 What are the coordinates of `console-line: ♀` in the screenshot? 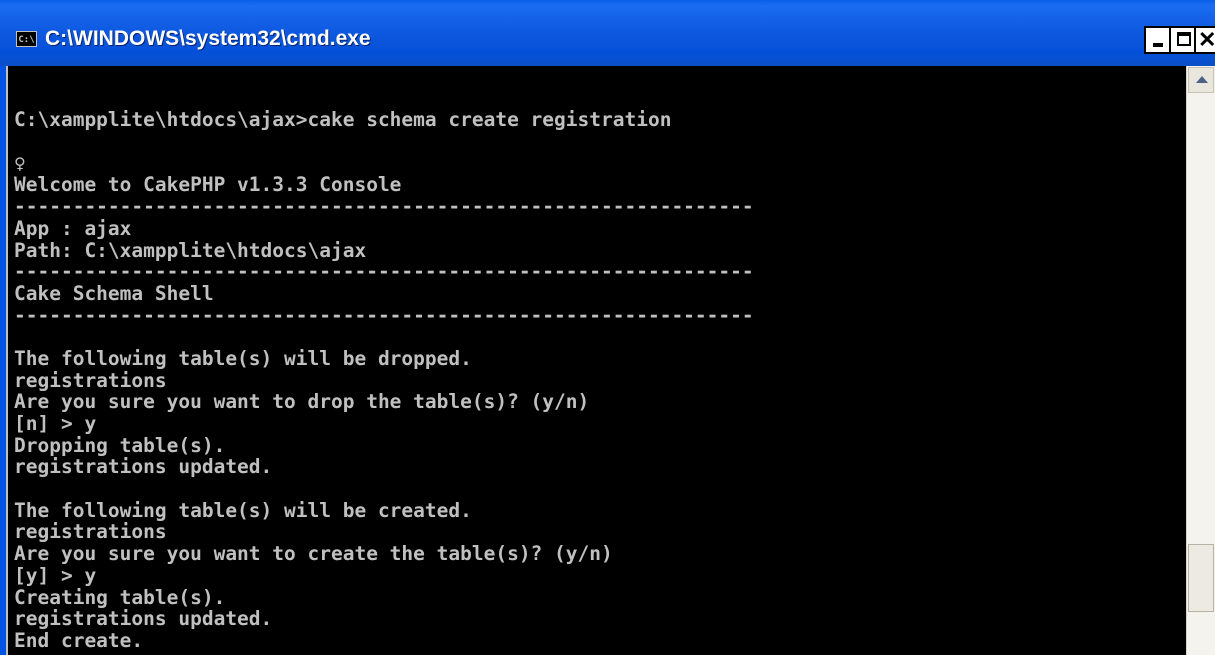 It's located at (20, 163).